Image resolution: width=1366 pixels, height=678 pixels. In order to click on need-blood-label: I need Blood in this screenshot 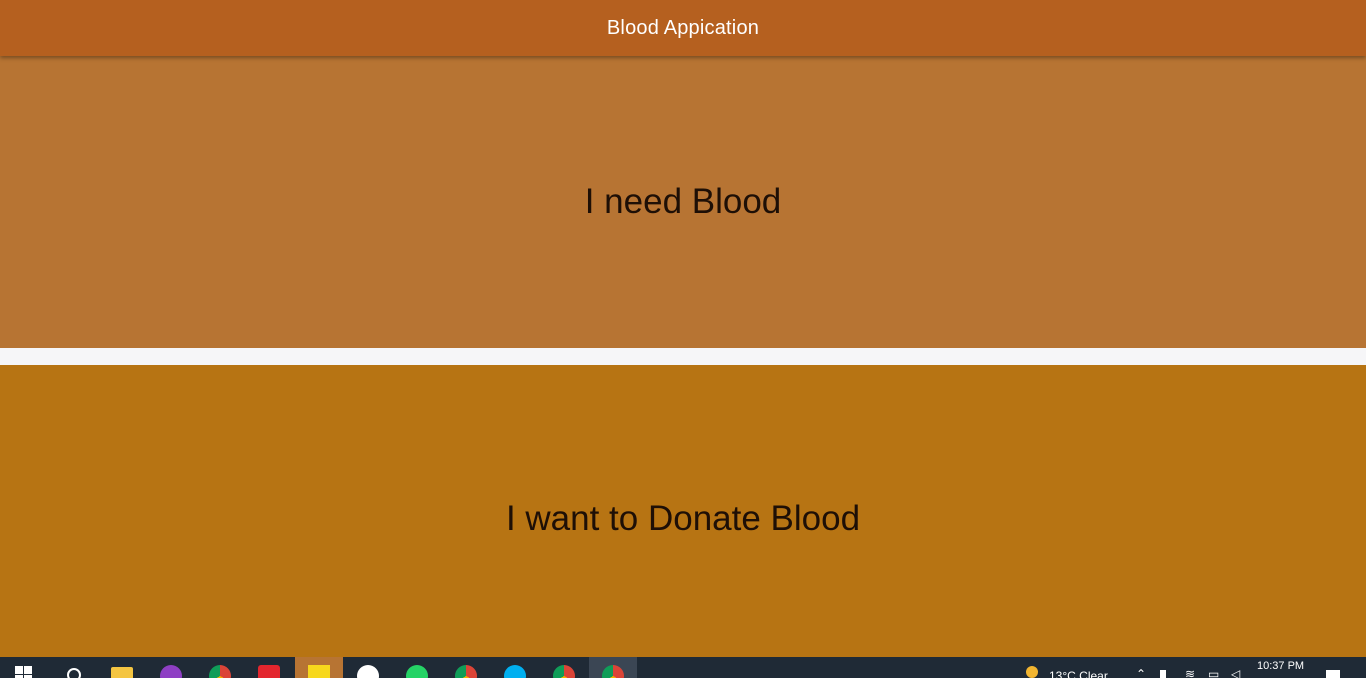, I will do `click(683, 201)`.